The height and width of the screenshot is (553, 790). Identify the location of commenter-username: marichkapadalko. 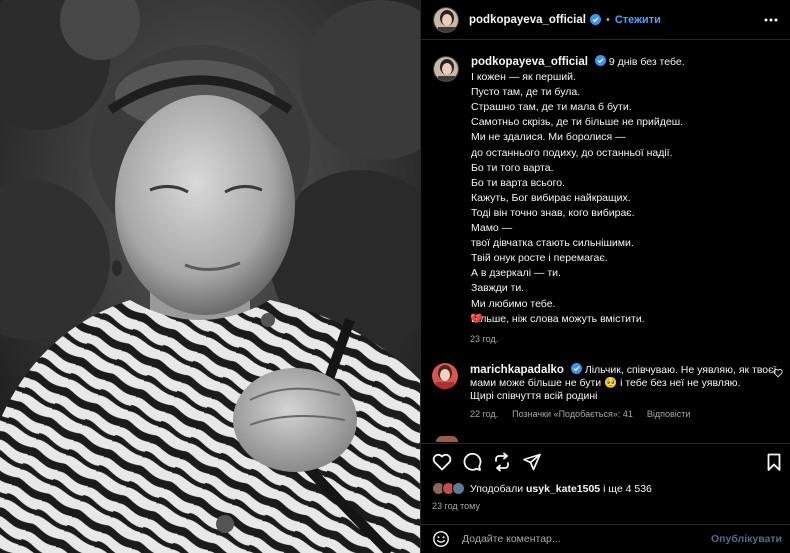
(517, 370).